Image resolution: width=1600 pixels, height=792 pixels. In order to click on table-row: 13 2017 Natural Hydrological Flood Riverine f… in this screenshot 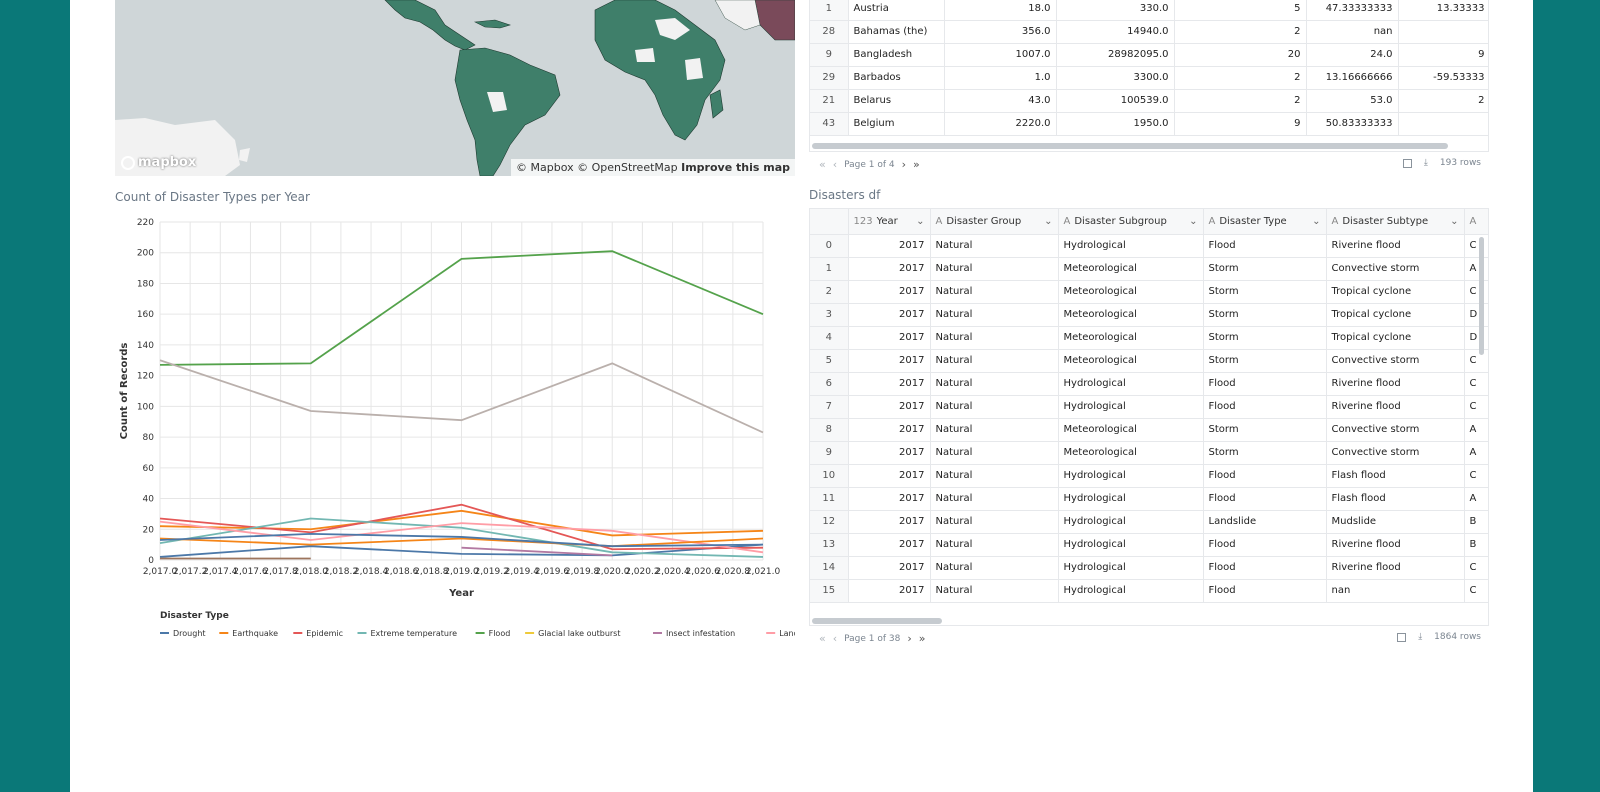, I will do `click(1149, 545)`.